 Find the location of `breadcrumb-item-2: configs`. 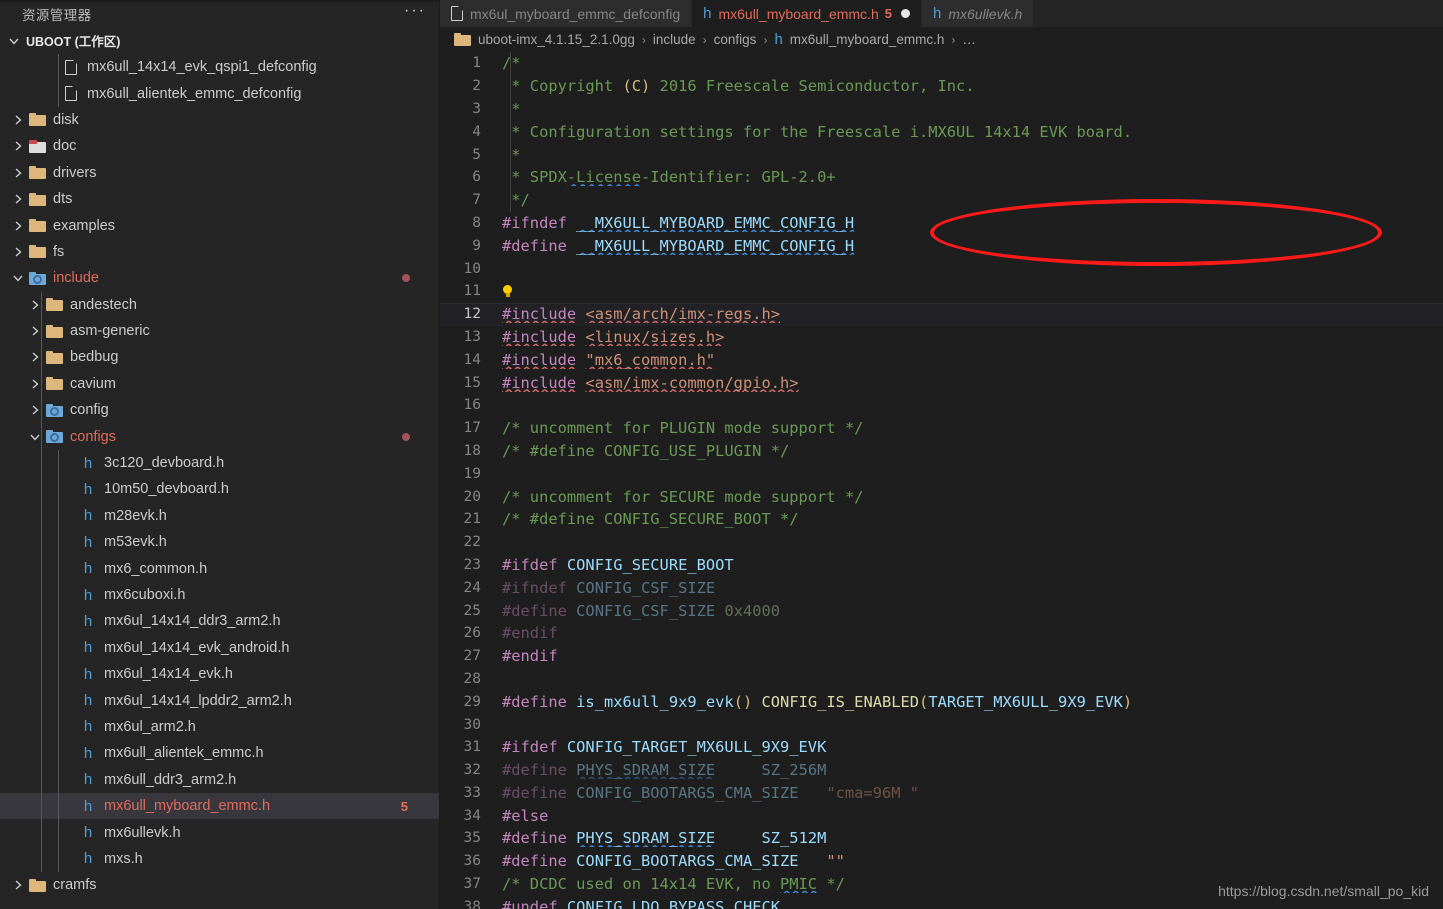

breadcrumb-item-2: configs is located at coordinates (735, 39).